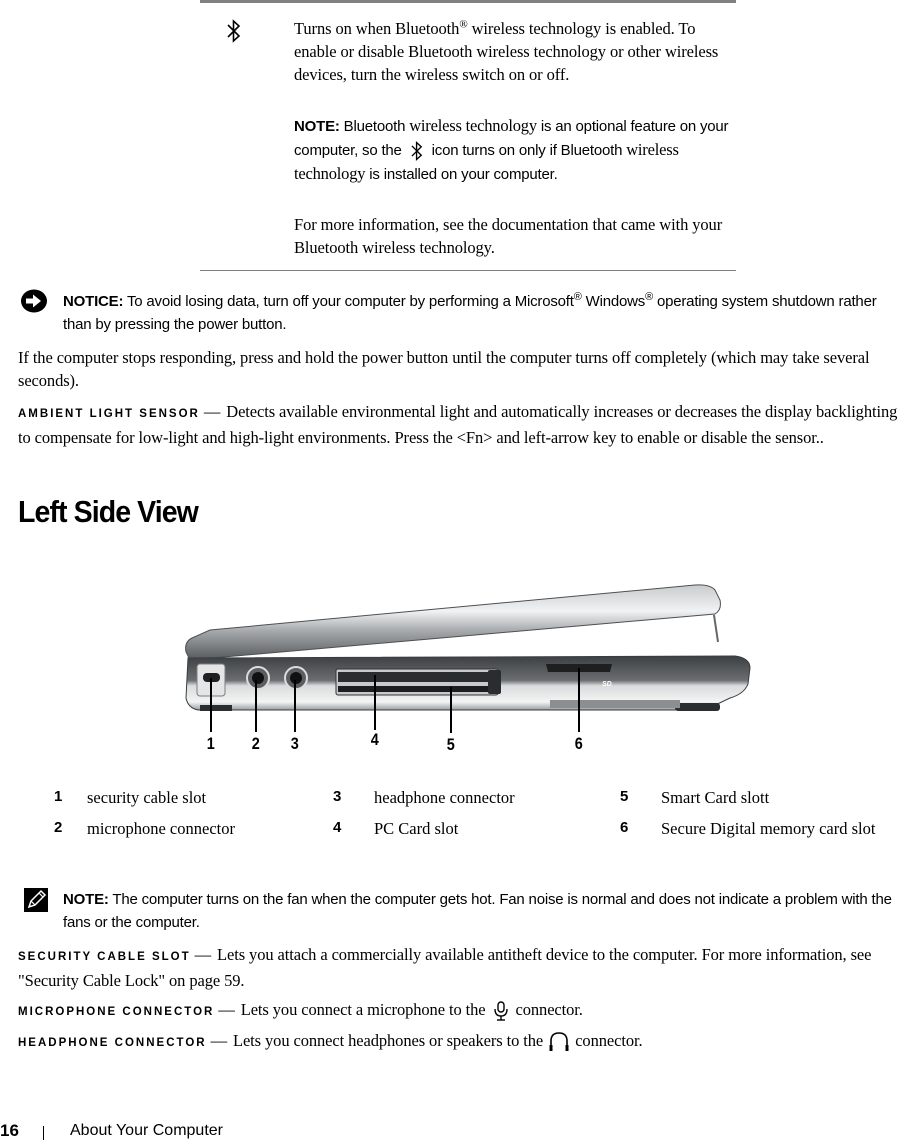 Image resolution: width=912 pixels, height=1142 pixels. Describe the element at coordinates (234, 31) in the screenshot. I see `bluetooth-icon` at that location.